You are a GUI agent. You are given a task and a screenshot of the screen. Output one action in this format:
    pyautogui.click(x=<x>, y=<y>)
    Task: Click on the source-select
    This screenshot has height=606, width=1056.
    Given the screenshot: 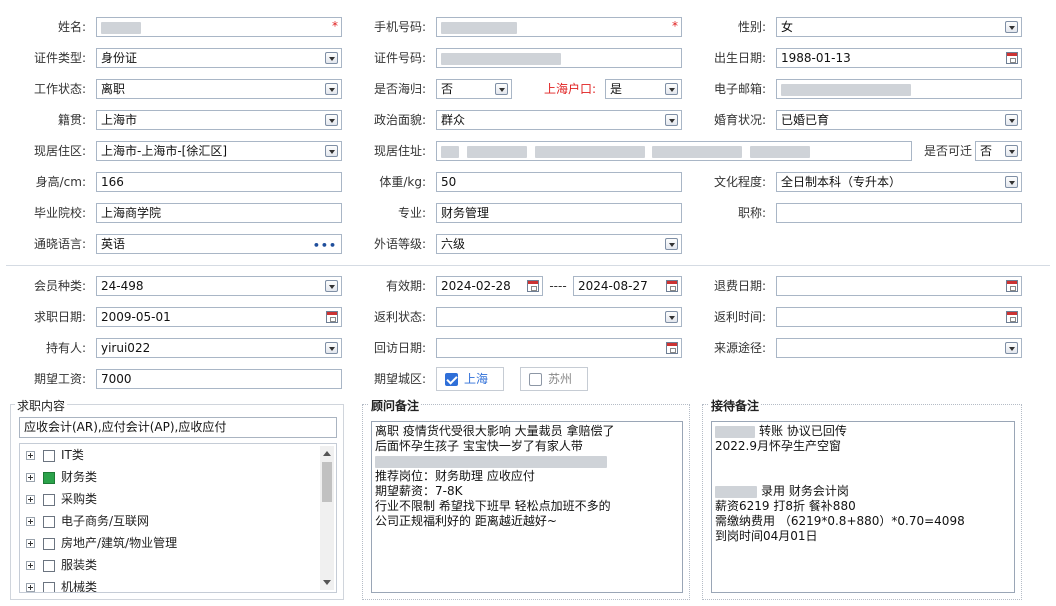 What is the action you would take?
    pyautogui.click(x=899, y=348)
    